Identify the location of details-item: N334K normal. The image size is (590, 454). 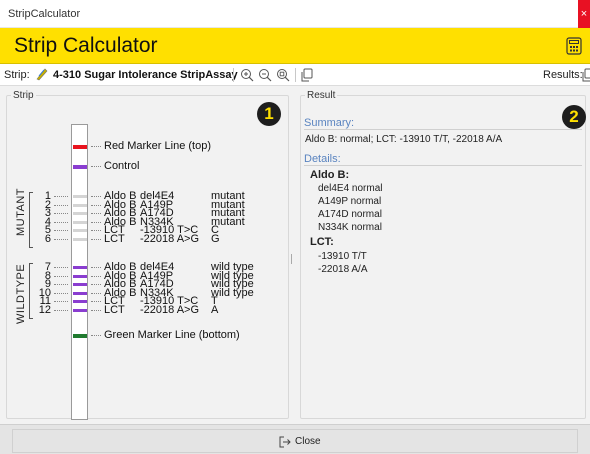
(350, 227).